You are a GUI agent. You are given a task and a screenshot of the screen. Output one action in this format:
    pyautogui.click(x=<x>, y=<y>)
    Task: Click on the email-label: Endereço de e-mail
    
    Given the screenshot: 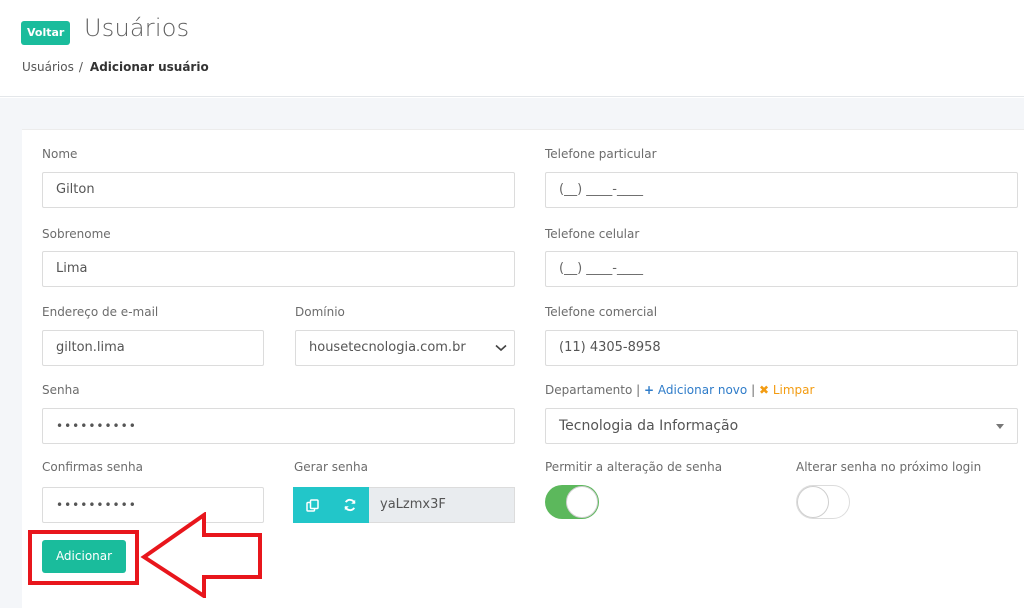 What is the action you would take?
    pyautogui.click(x=100, y=312)
    